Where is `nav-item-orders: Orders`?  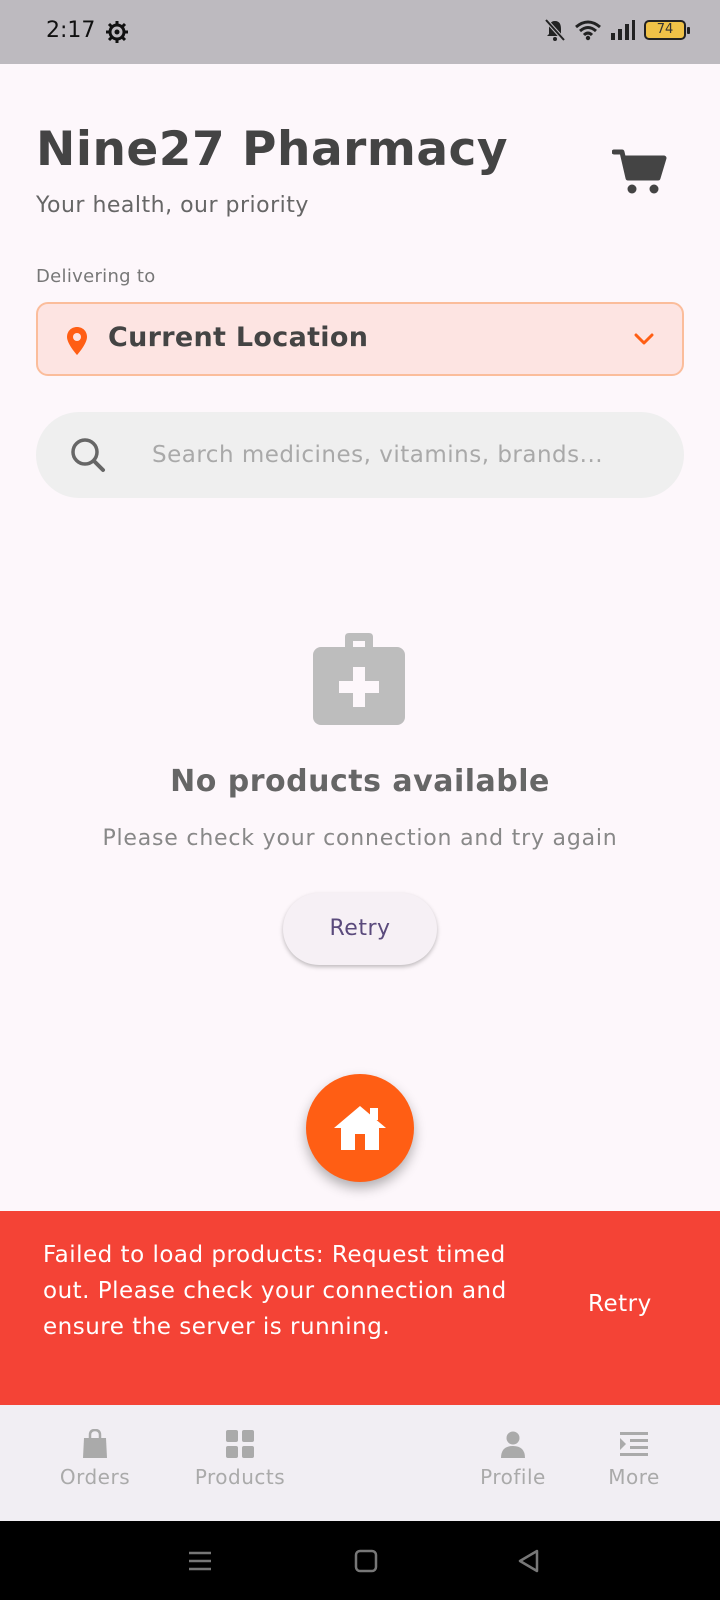
nav-item-orders: Orders is located at coordinates (95, 1459).